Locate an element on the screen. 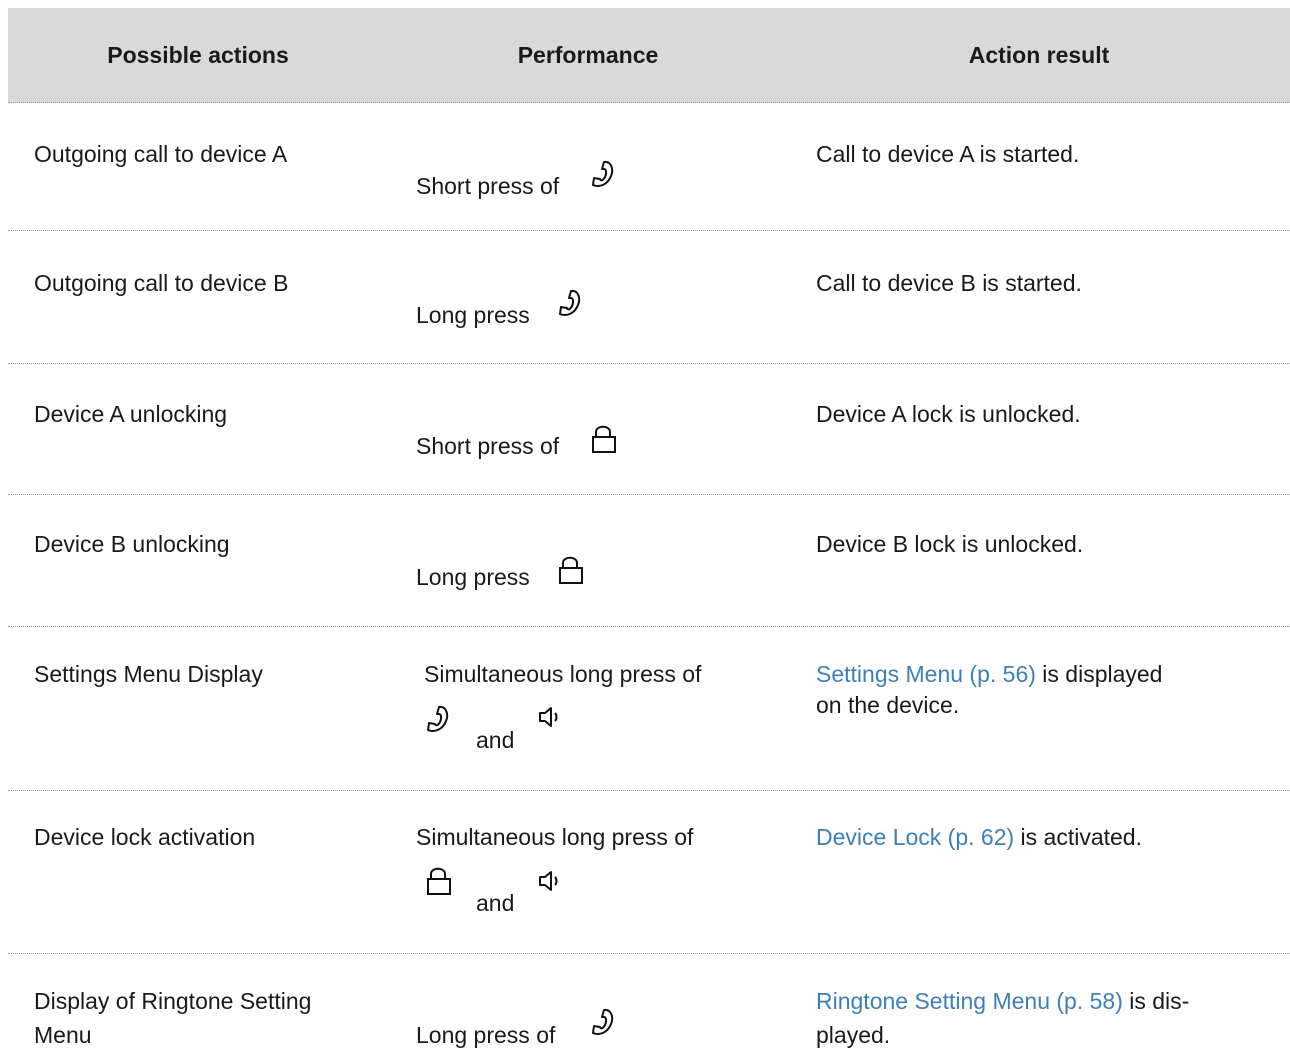 The height and width of the screenshot is (1052, 1290). header-action-result: Action result is located at coordinates (1039, 55).